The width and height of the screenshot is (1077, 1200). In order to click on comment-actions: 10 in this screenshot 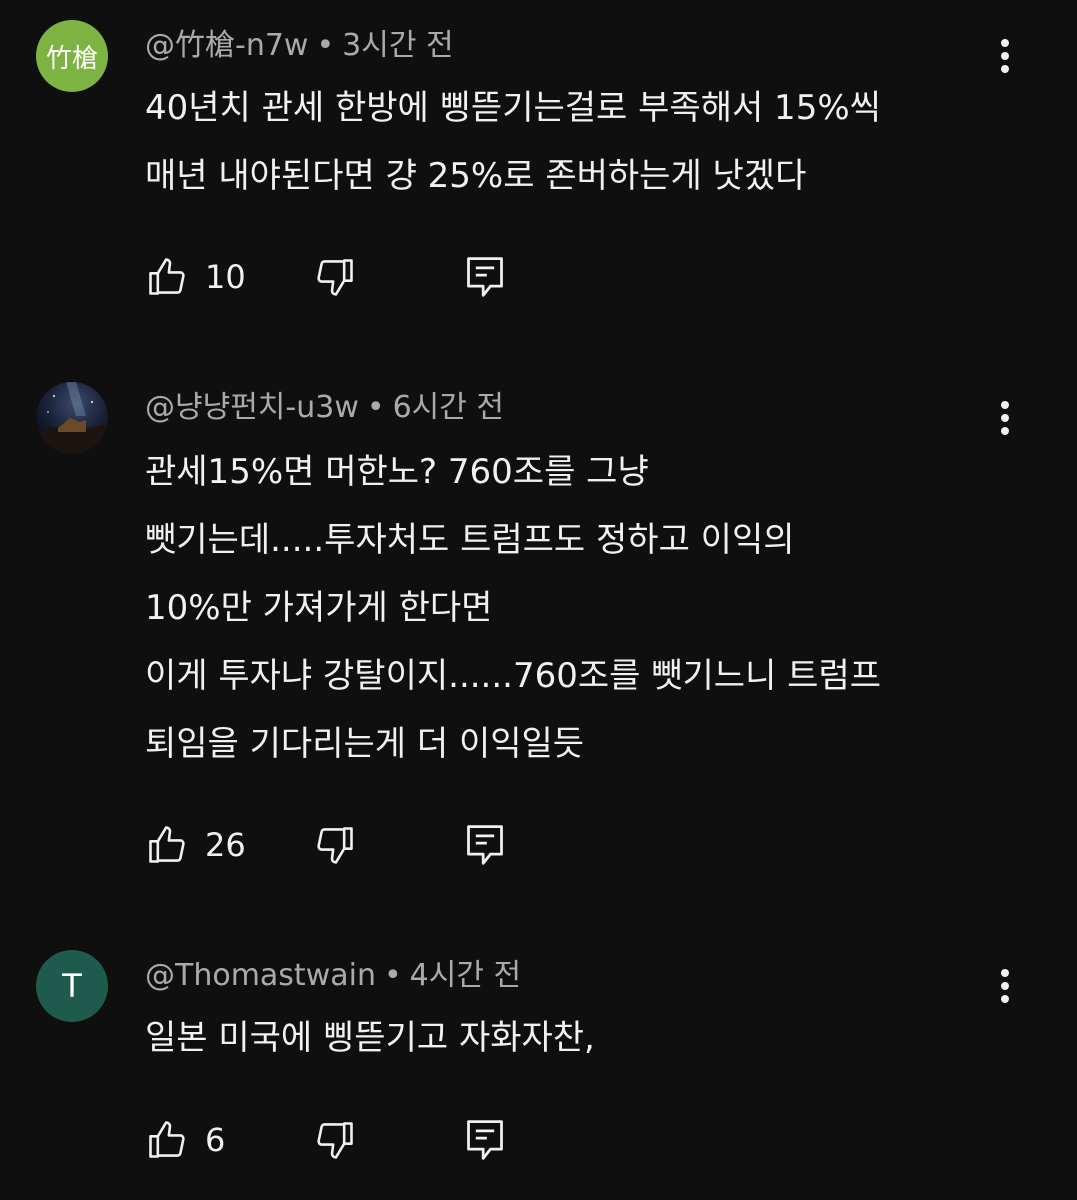, I will do `click(345, 277)`.